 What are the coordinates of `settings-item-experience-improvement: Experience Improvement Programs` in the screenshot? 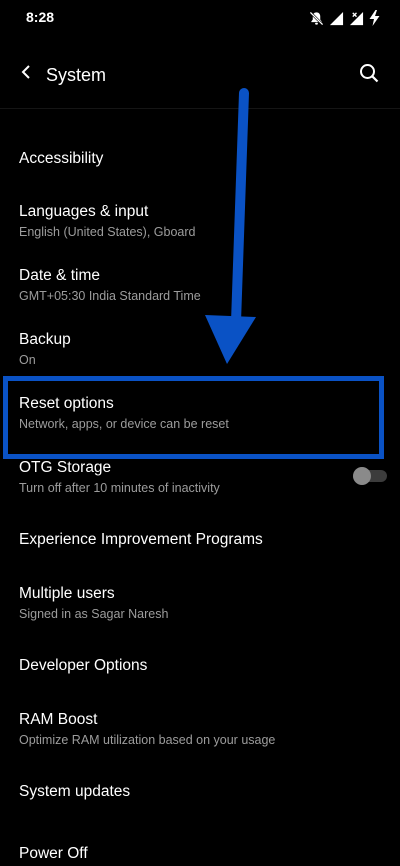 It's located at (200, 541).